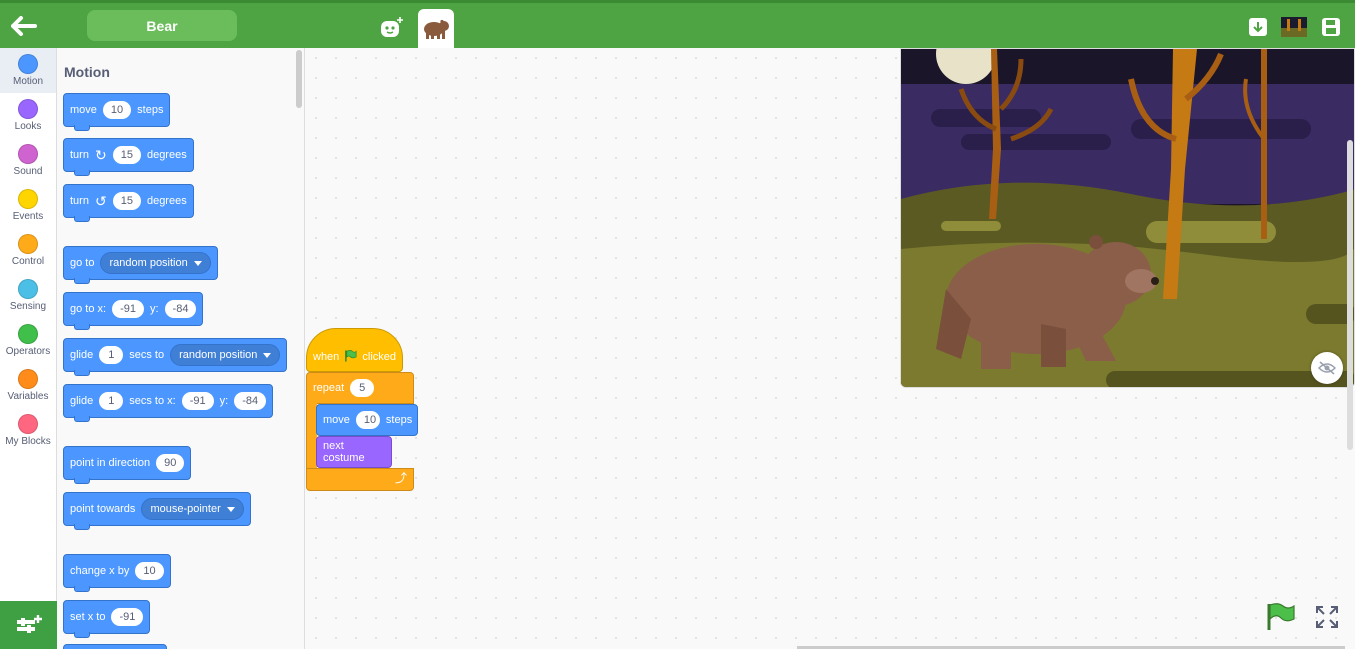  Describe the element at coordinates (27, 81) in the screenshot. I see `category-label: Motion` at that location.